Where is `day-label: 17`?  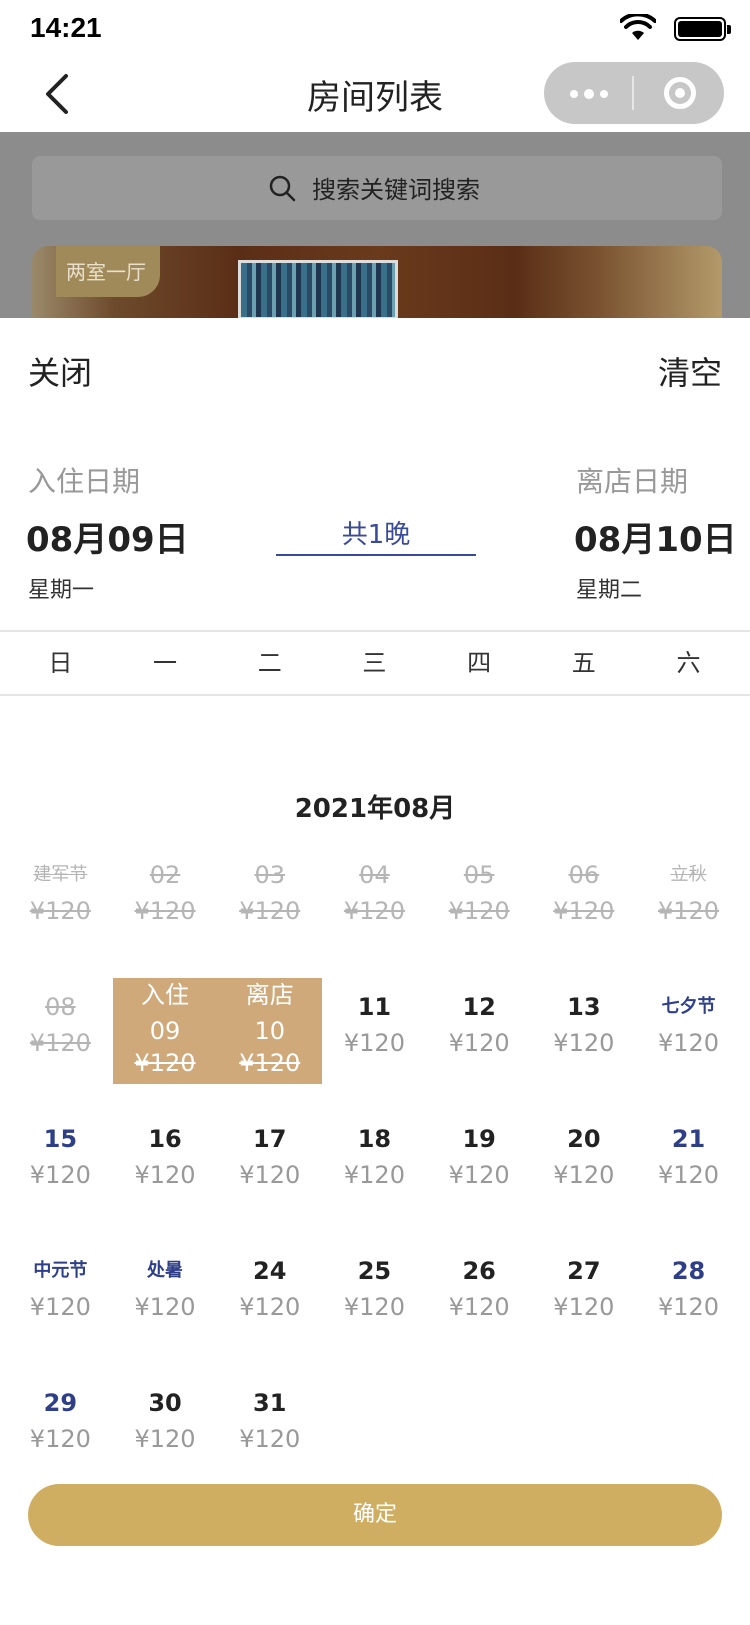 day-label: 17 is located at coordinates (270, 1139).